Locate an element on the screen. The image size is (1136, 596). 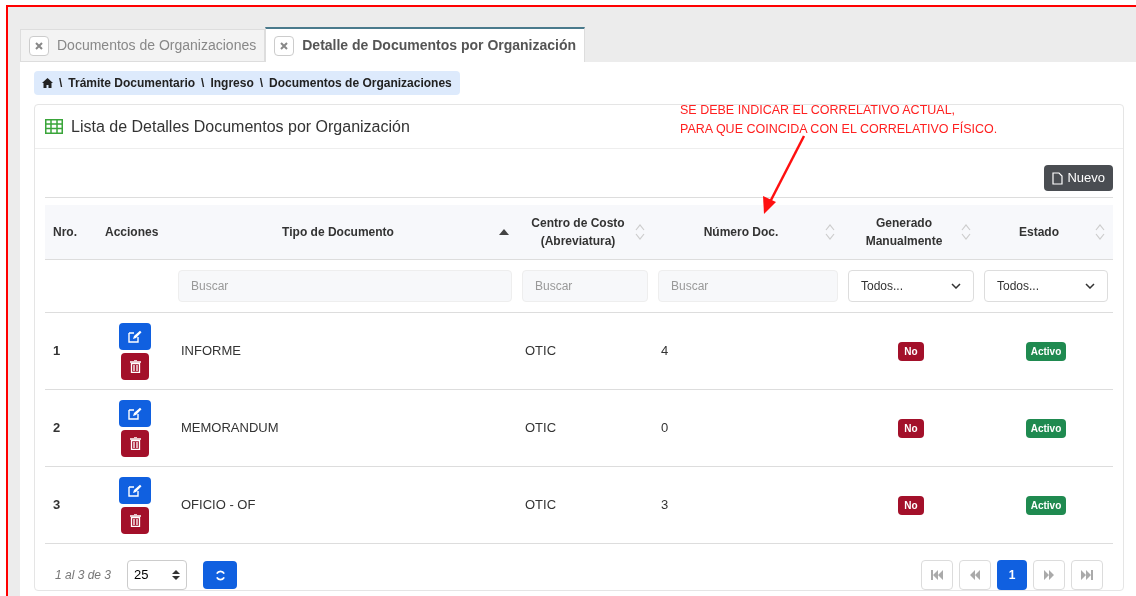
column-header: Tipo de Documento is located at coordinates (338, 232).